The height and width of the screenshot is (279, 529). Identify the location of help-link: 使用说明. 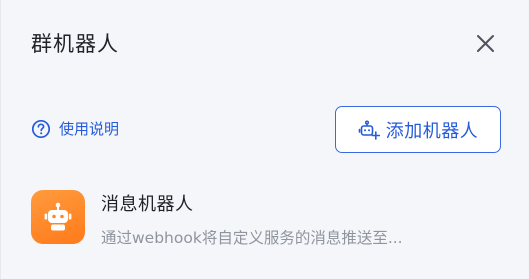
(75, 128).